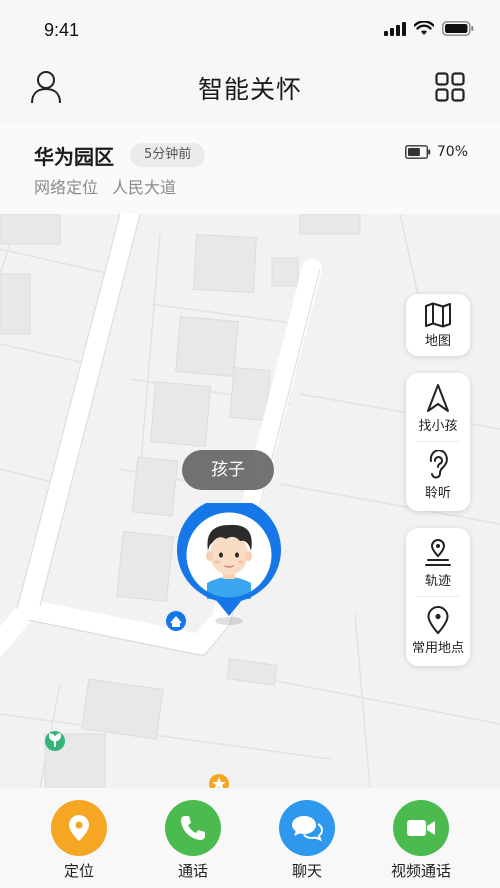 This screenshot has height=888, width=500. Describe the element at coordinates (105, 186) in the screenshot. I see `location-details: 网络定位 人民大道` at that location.